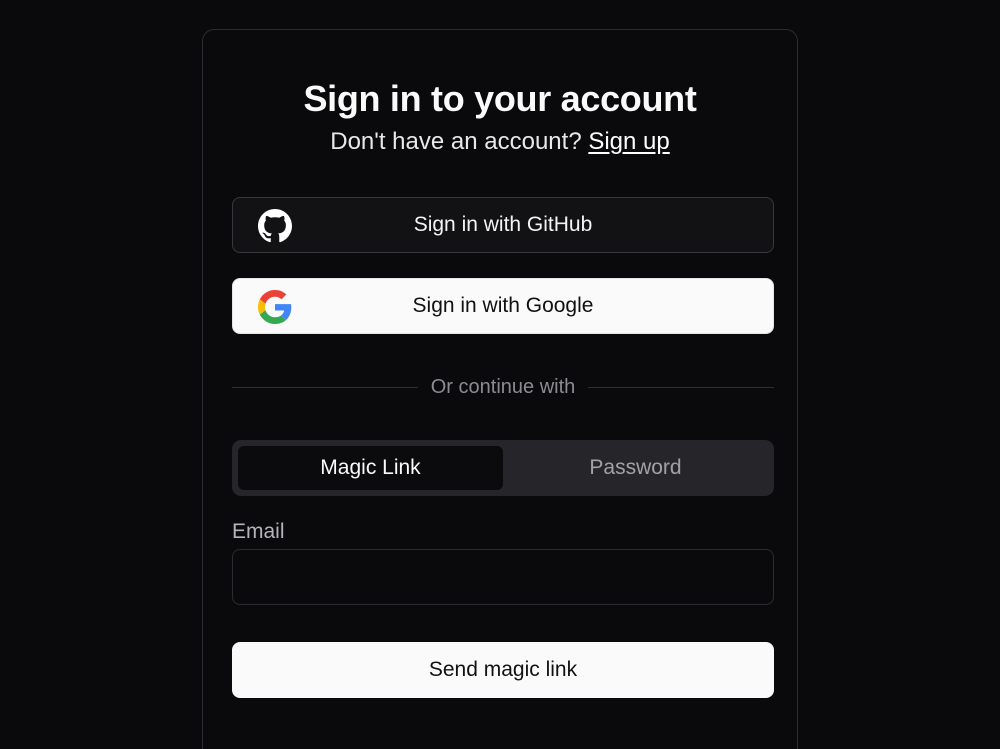 The width and height of the screenshot is (1000, 749). Describe the element at coordinates (500, 98) in the screenshot. I see `page-title: Sign in to your account` at that location.